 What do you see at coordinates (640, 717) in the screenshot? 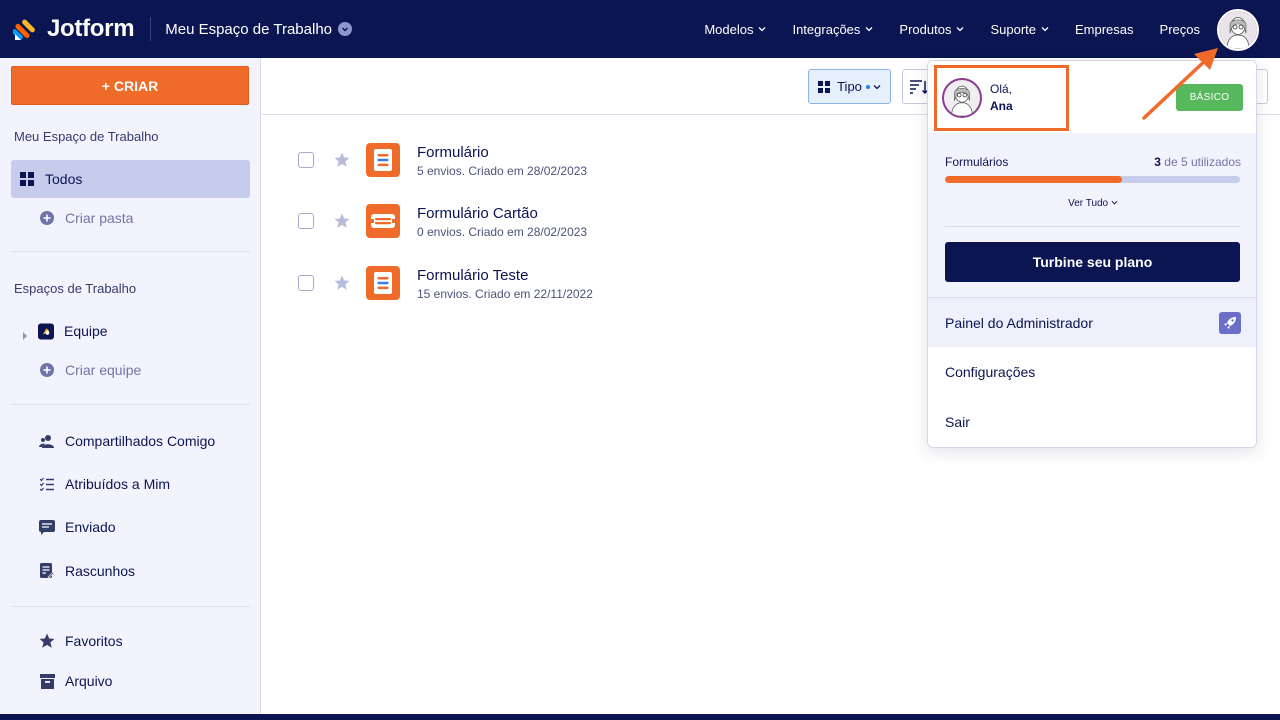
I see `bottom-edge` at bounding box center [640, 717].